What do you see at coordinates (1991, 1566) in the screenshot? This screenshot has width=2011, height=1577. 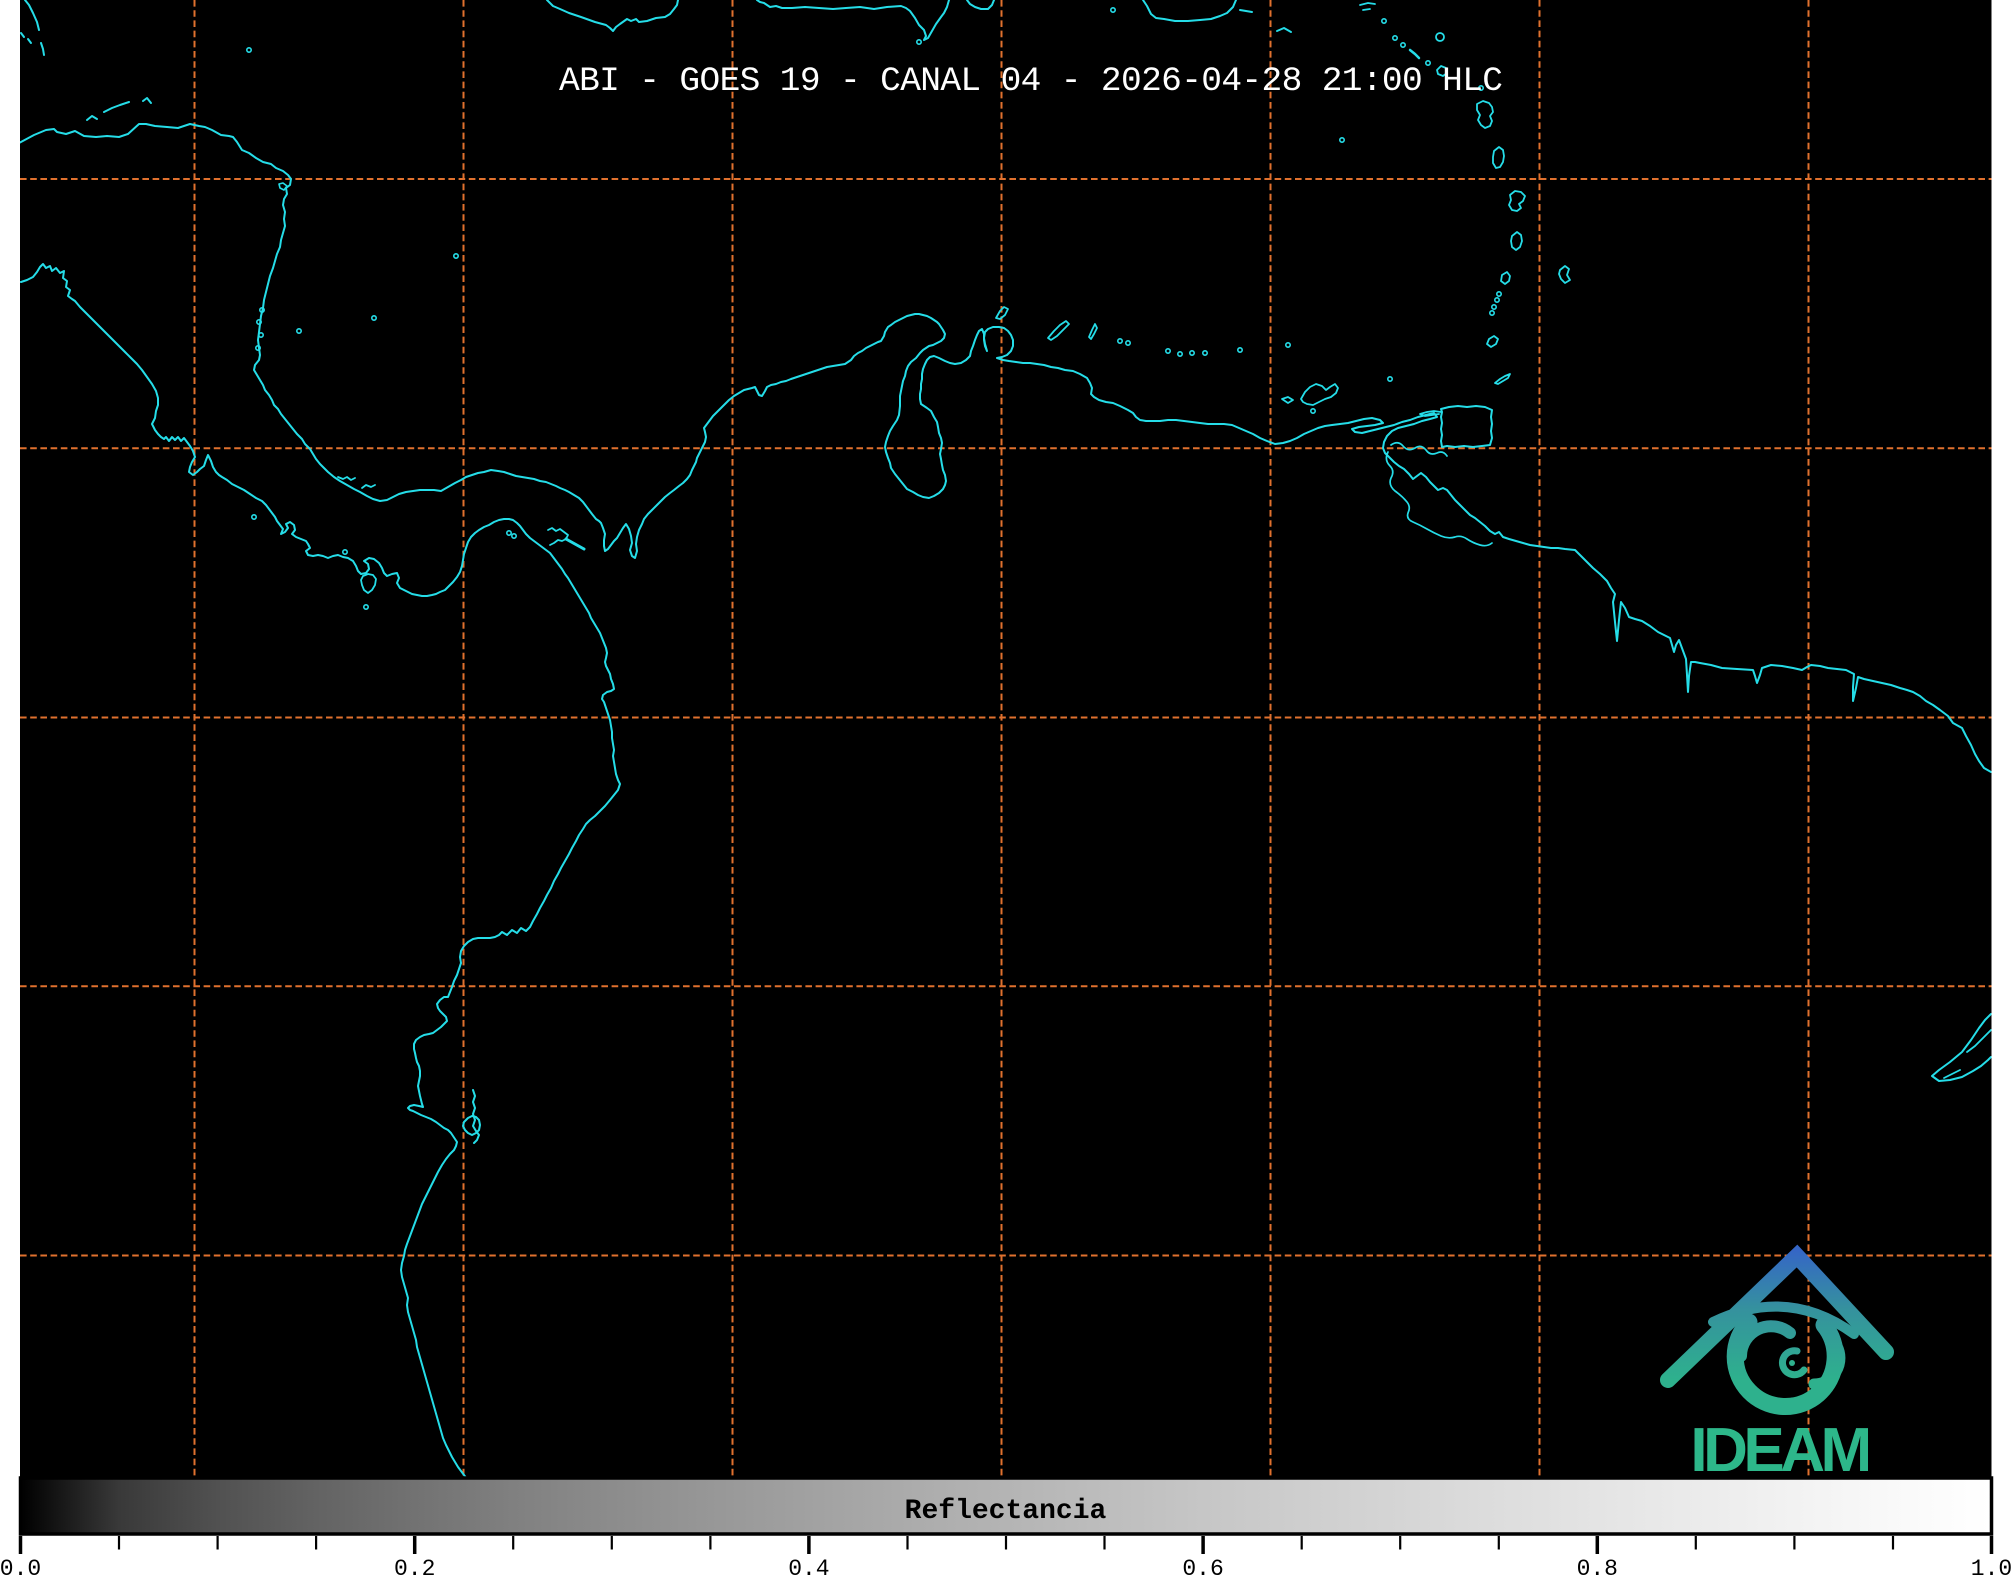 I see `svg-text: 1.0` at bounding box center [1991, 1566].